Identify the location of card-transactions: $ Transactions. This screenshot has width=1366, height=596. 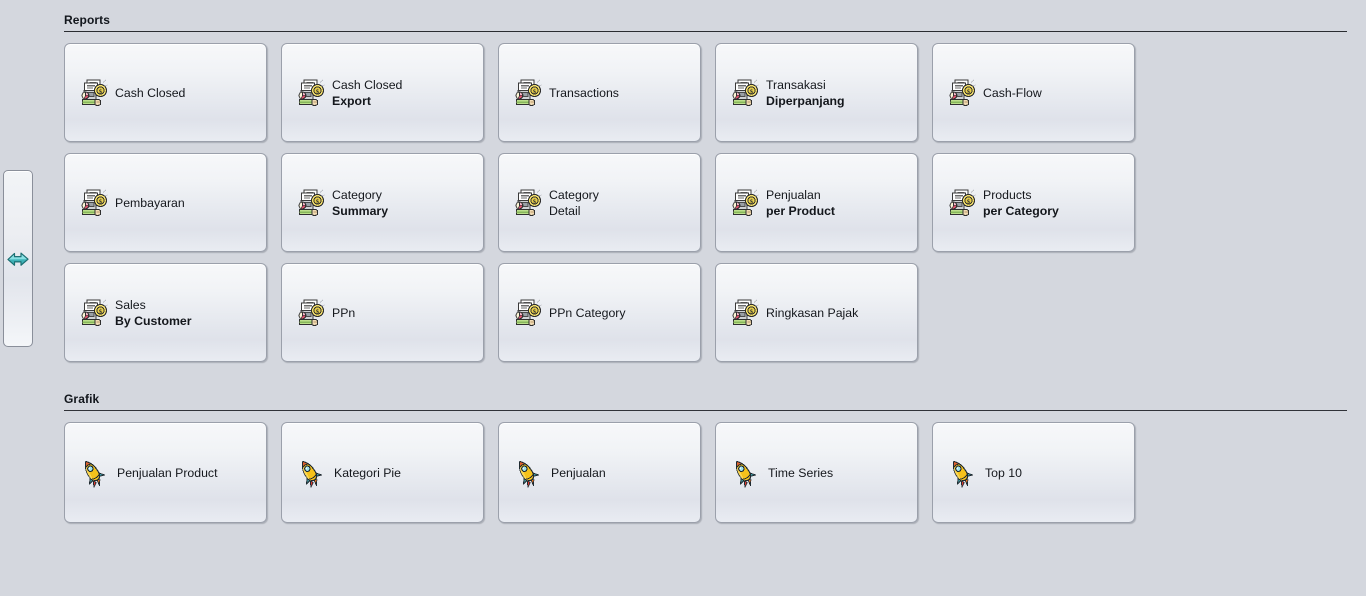
(599, 92).